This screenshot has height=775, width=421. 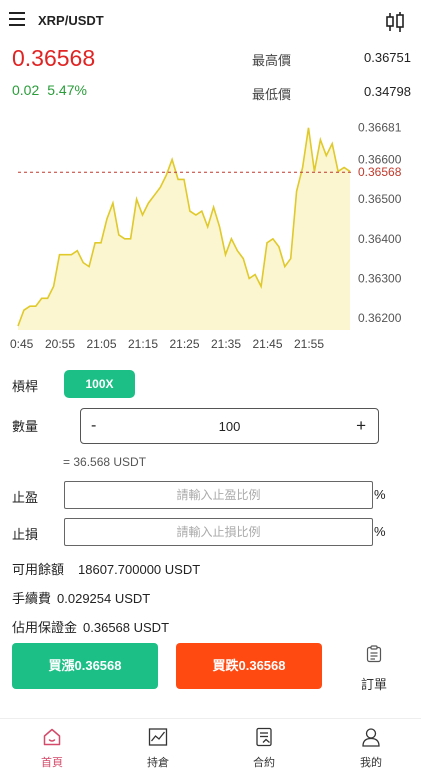 I want to click on fee-value: 0.029254 USDT, so click(x=104, y=598).